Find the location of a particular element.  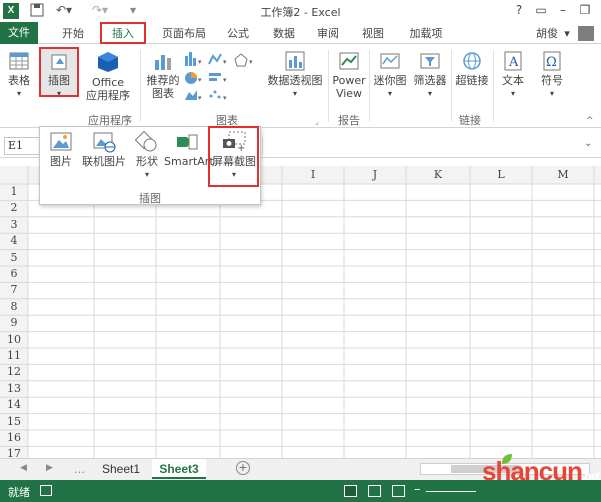

row-header: 11 is located at coordinates (14, 356).